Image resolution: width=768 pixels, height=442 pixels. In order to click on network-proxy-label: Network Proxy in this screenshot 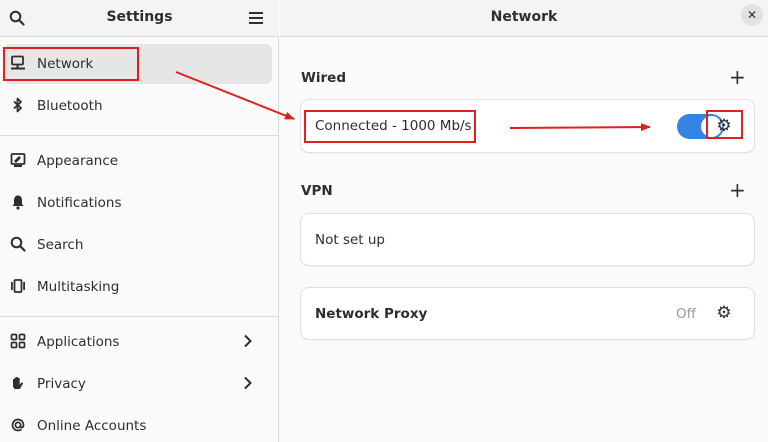, I will do `click(371, 314)`.